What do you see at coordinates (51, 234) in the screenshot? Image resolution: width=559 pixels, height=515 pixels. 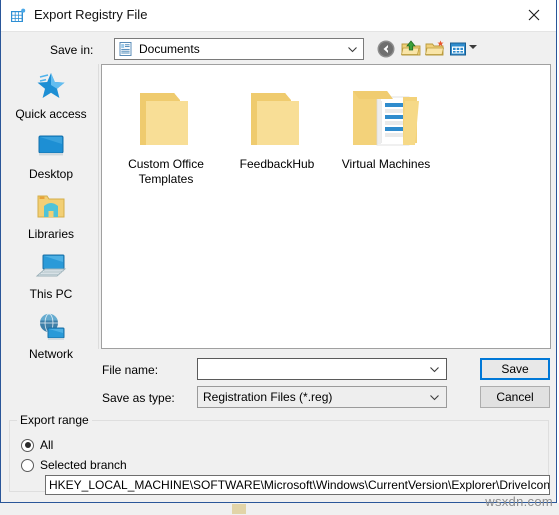 I see `sidebar-item-label: Libraries` at bounding box center [51, 234].